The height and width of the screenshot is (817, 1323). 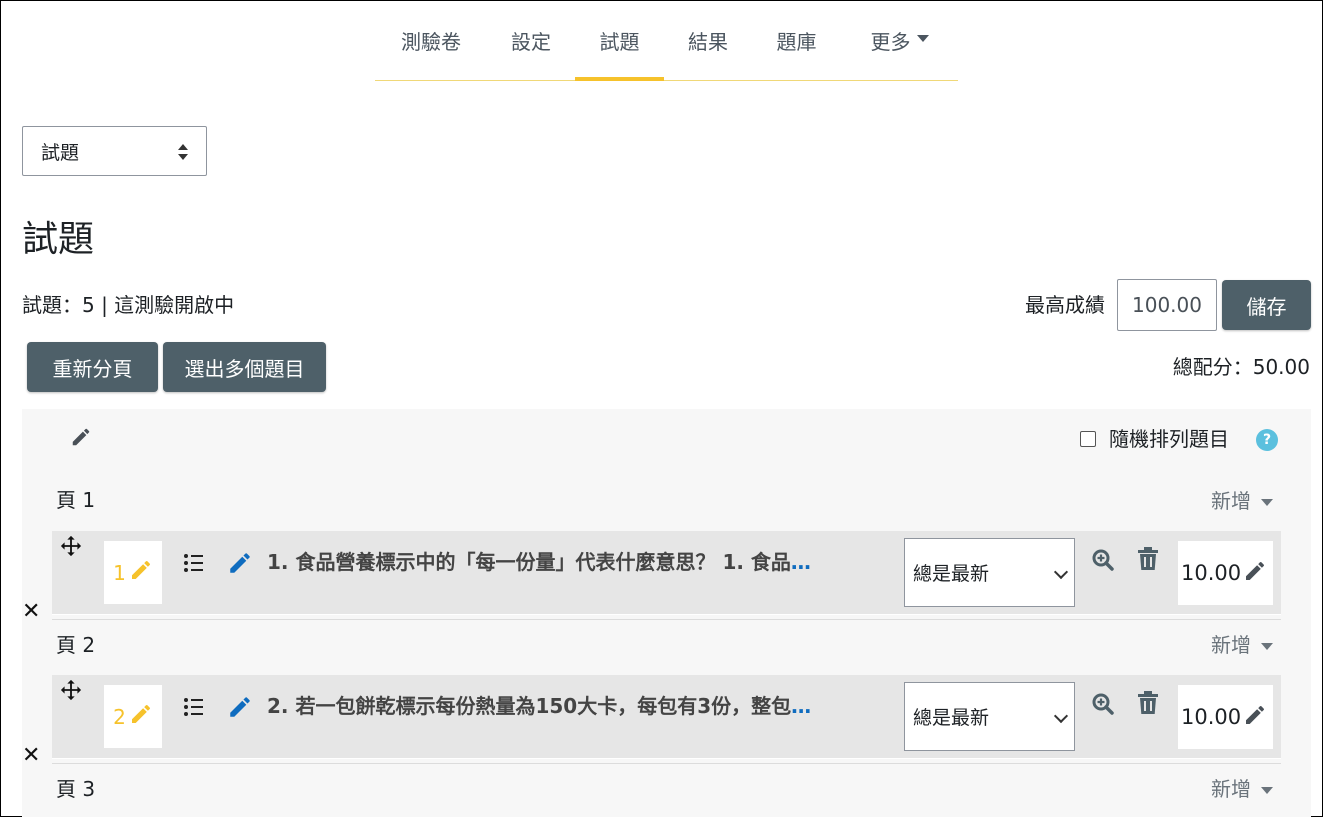 What do you see at coordinates (128, 305) in the screenshot?
I see `quiz-info: 試題：5 | 這測驗開啟中` at bounding box center [128, 305].